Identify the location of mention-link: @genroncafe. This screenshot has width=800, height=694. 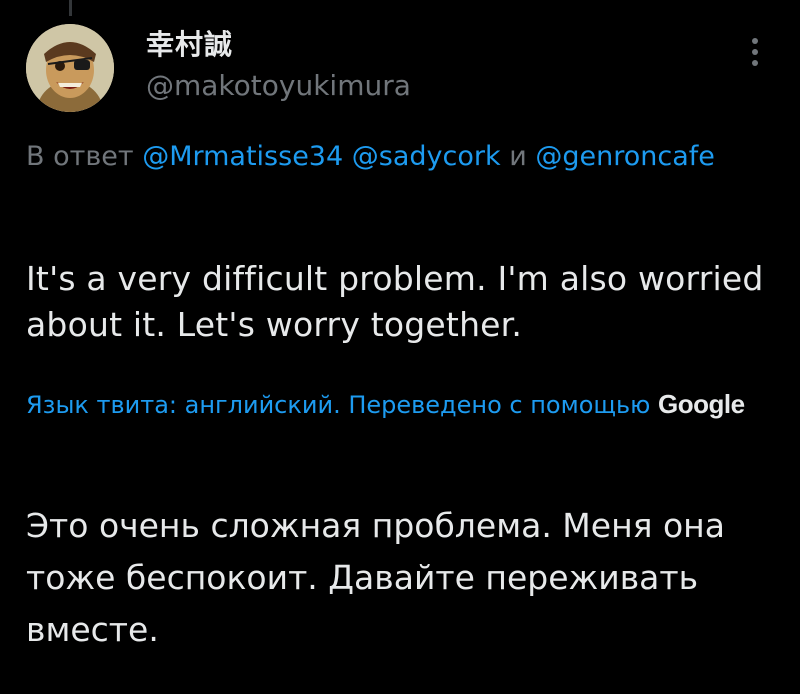
(625, 156).